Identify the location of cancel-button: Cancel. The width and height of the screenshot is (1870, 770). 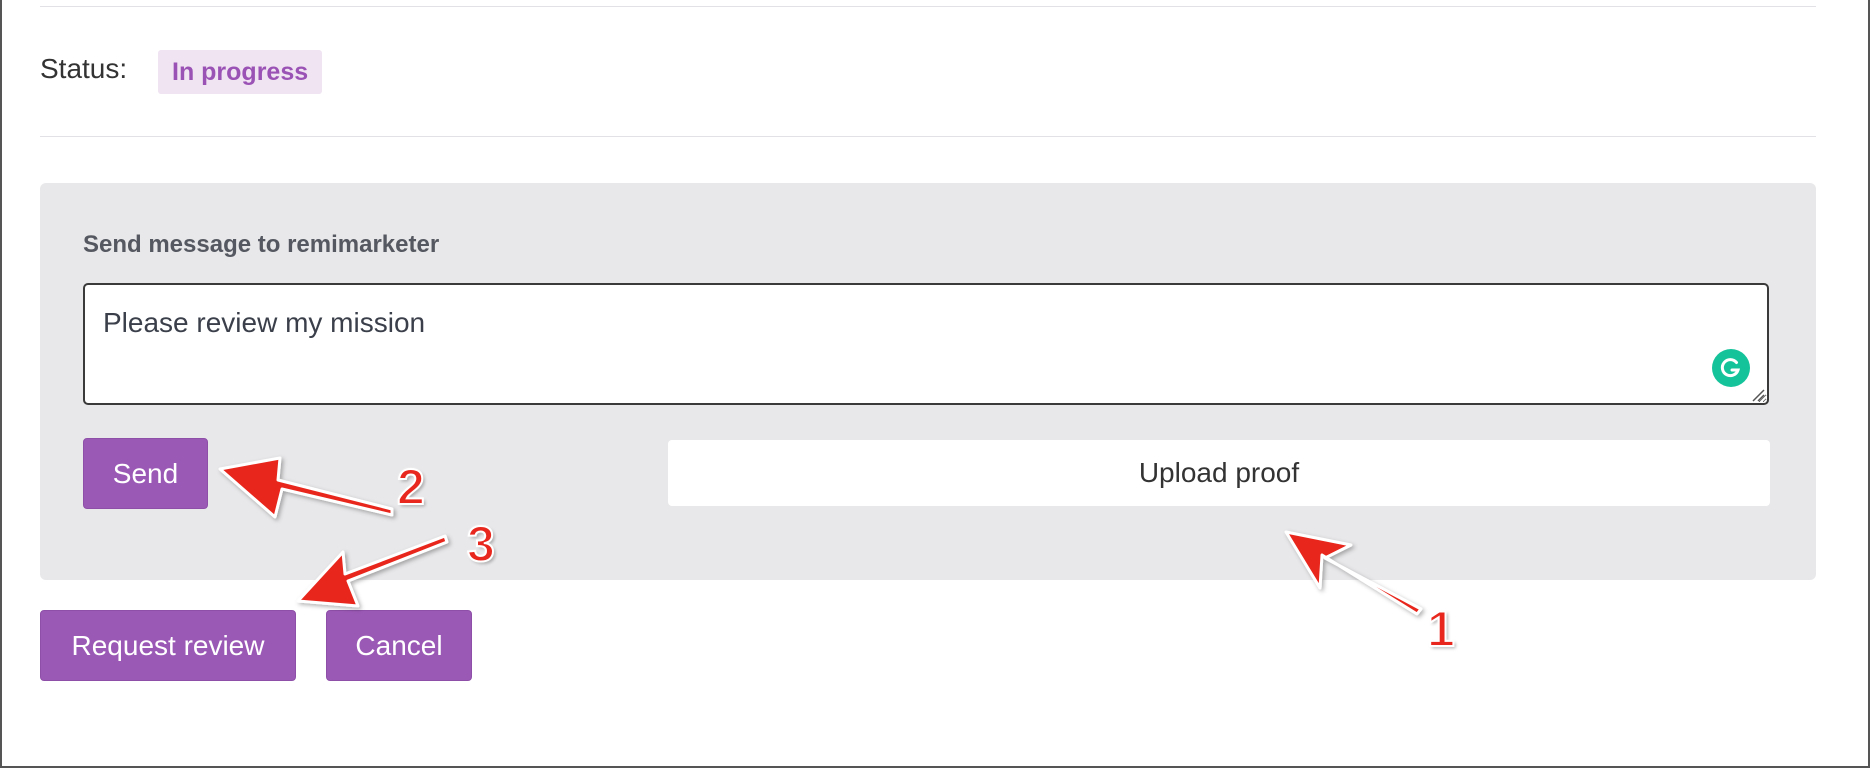
(399, 645).